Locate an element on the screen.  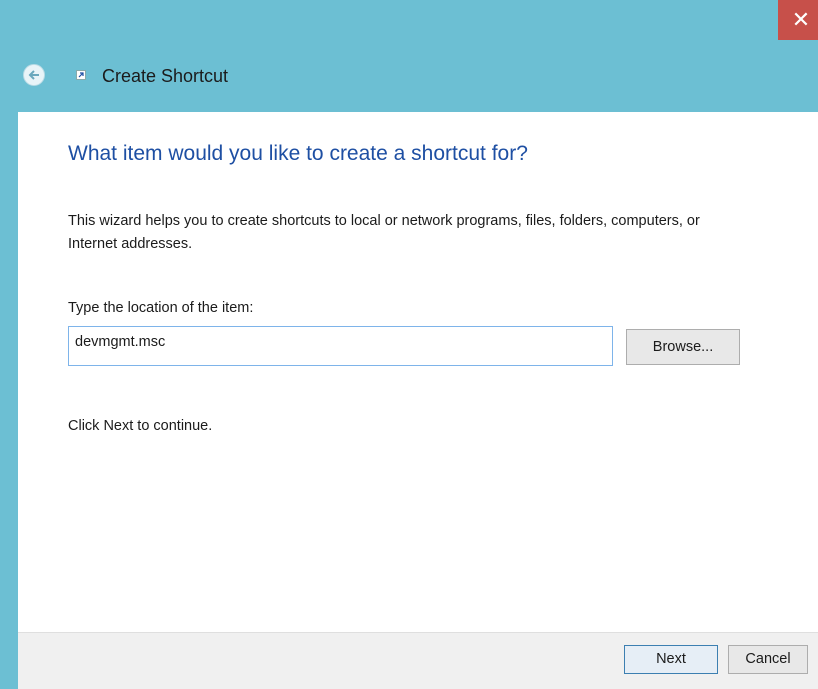
continue-hint: Click Next to continue. is located at coordinates (140, 426).